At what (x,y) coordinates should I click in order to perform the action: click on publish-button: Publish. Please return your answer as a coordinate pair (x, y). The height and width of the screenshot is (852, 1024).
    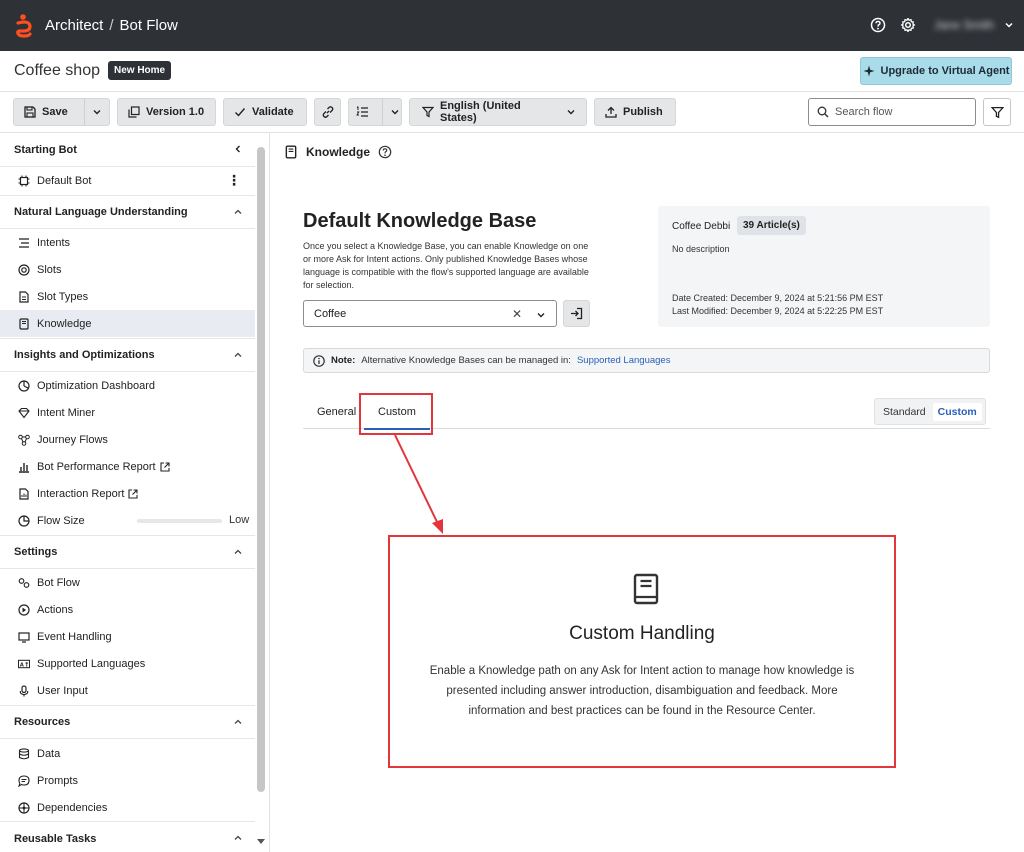
    Looking at the image, I should click on (635, 112).